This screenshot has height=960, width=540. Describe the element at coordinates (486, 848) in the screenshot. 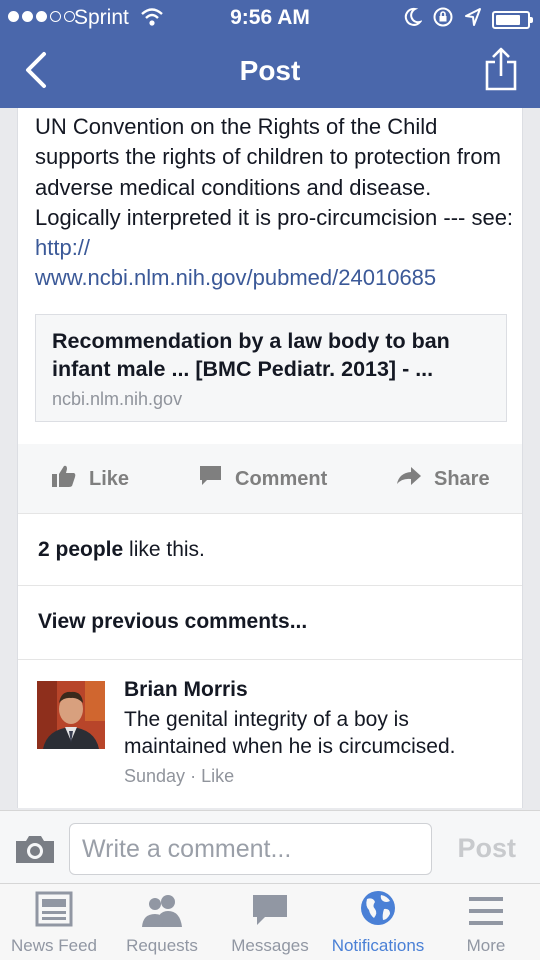

I see `post-comment-button: Post` at that location.